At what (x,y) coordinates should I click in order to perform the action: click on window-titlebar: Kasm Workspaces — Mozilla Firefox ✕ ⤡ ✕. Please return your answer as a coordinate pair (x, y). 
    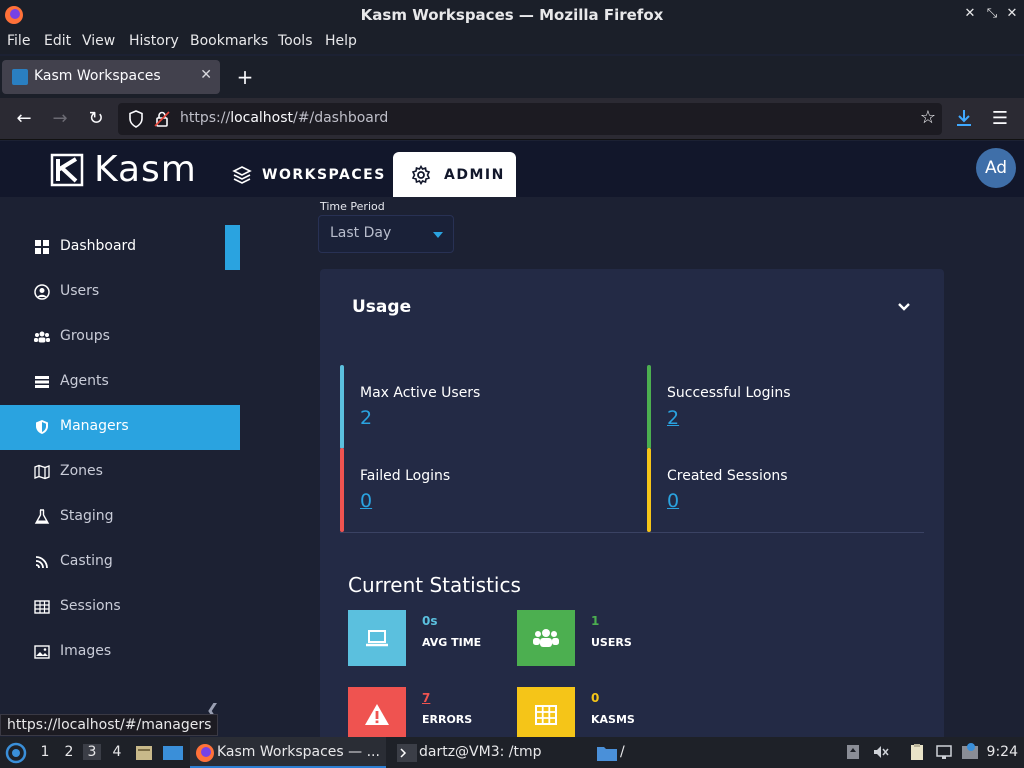
    Looking at the image, I should click on (512, 15).